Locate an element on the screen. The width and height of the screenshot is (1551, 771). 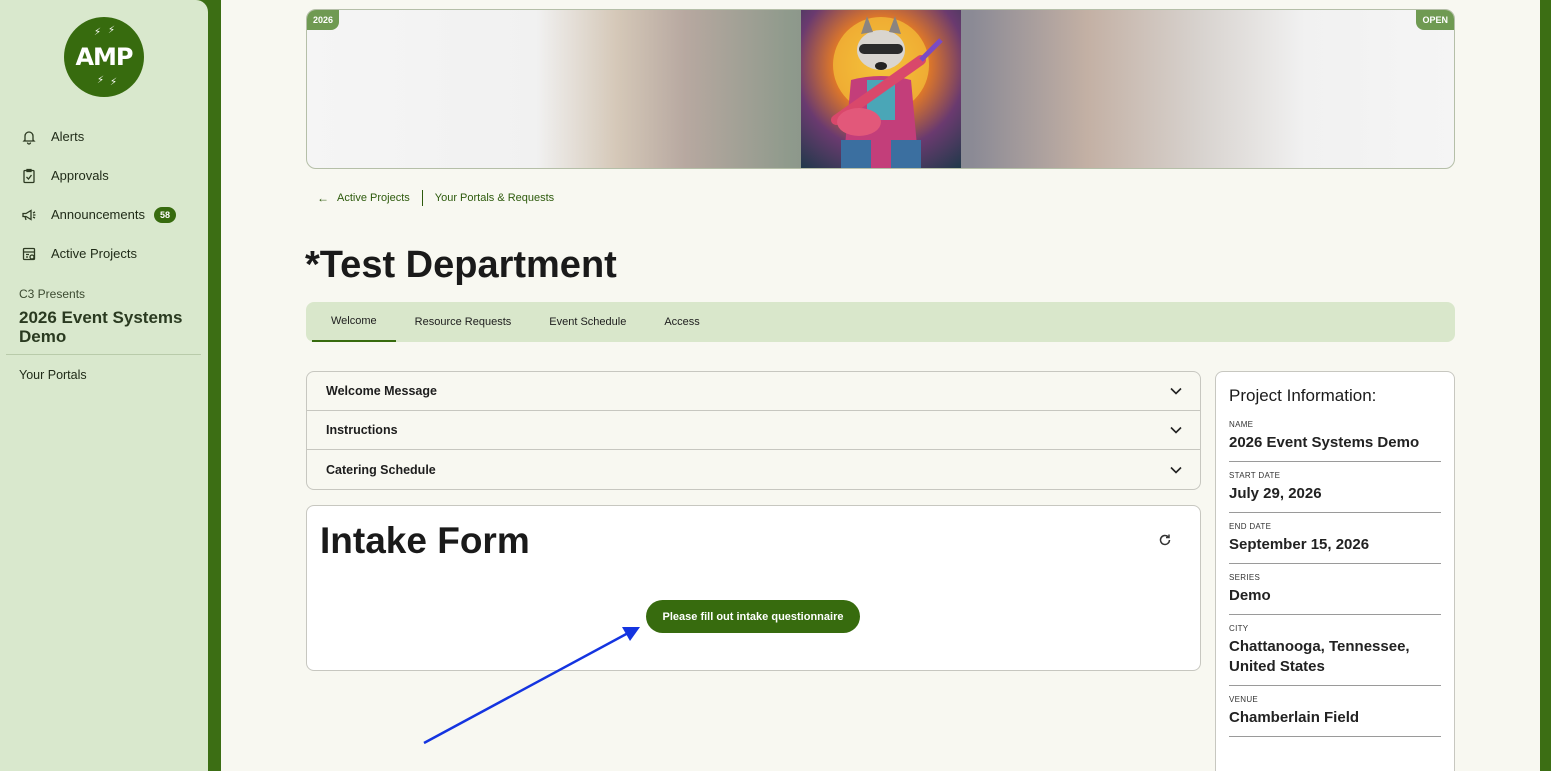
megaphone-icon is located at coordinates (29, 215).